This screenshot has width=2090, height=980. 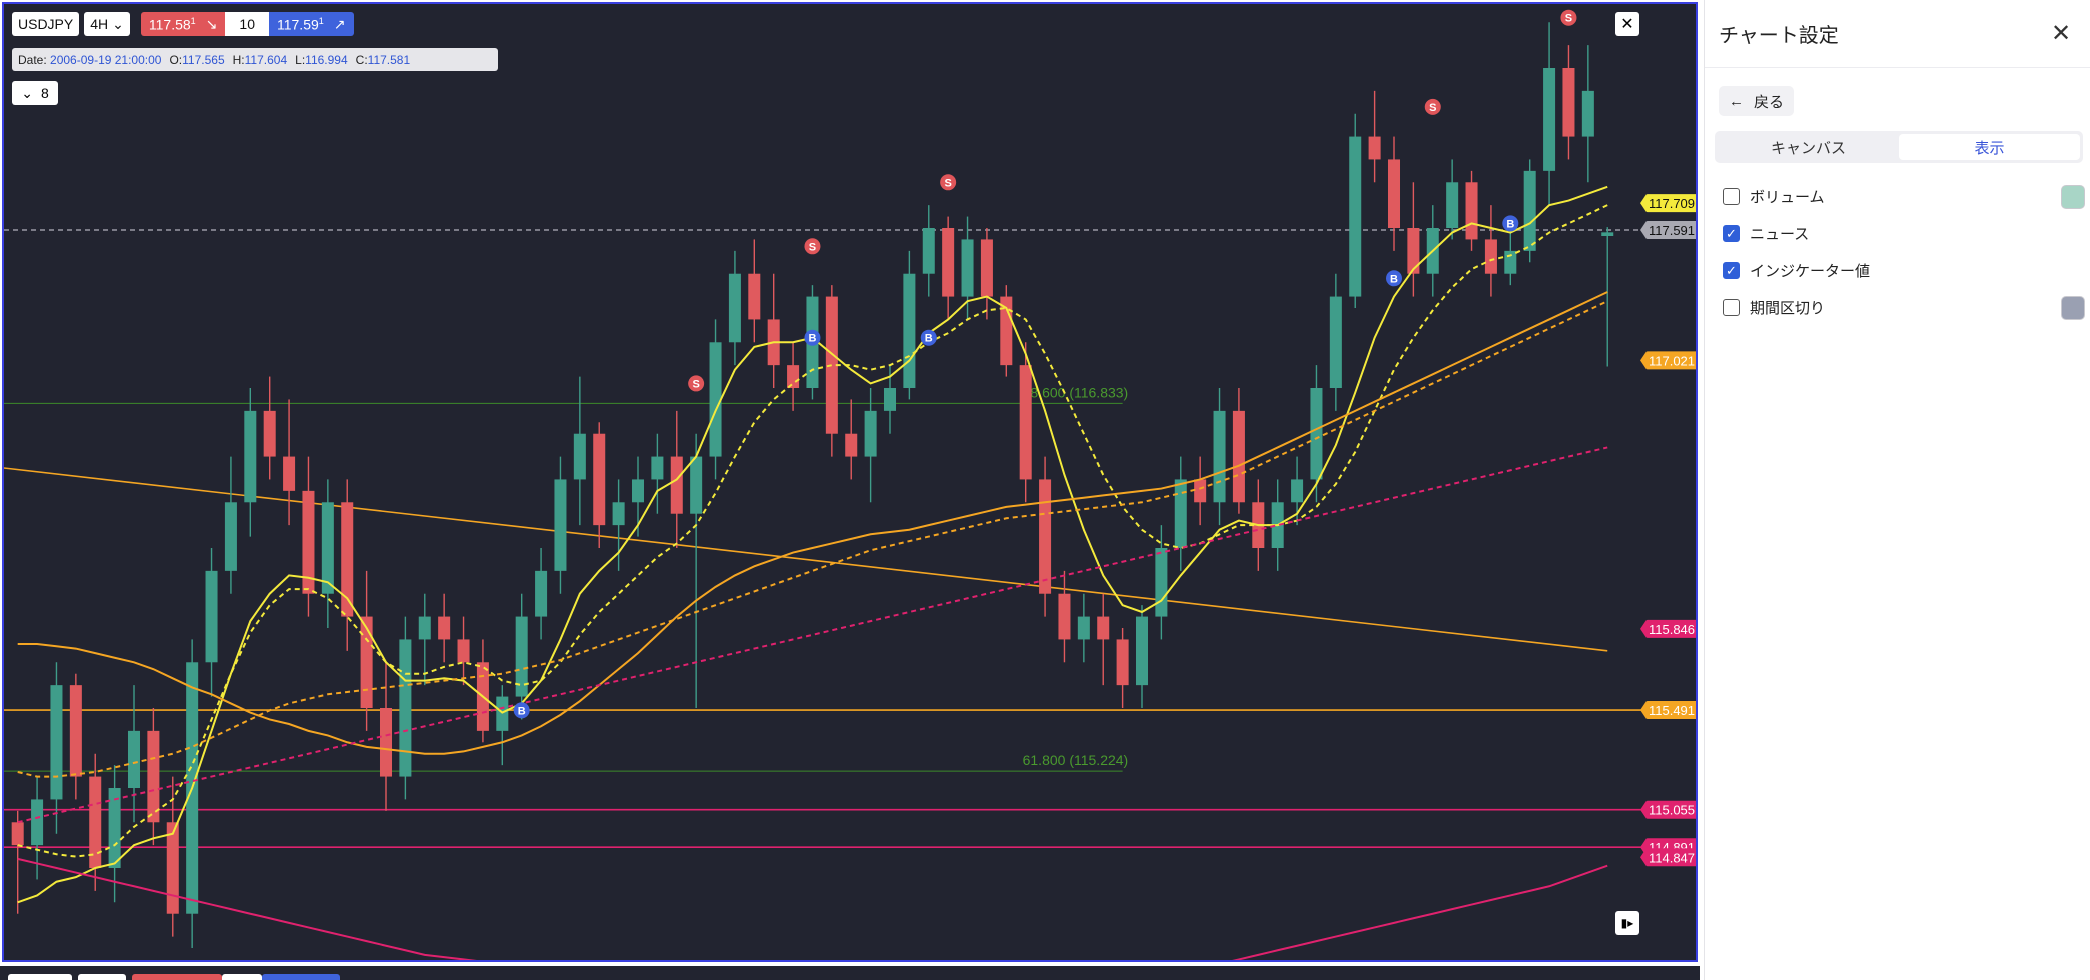 What do you see at coordinates (2073, 307) in the screenshot?
I see `period-separator-color-swatch` at bounding box center [2073, 307].